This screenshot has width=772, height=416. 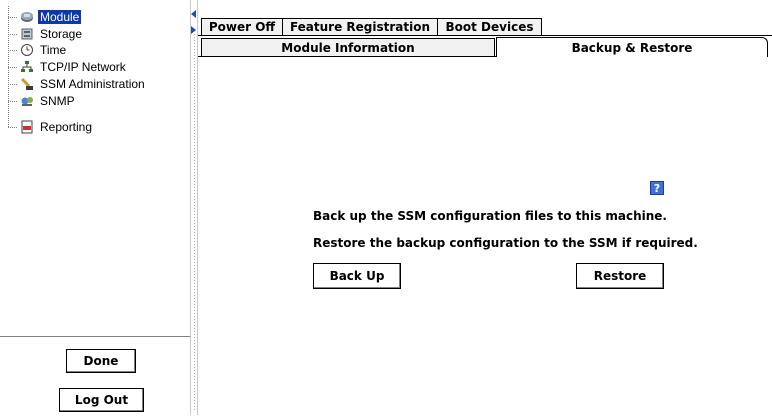 I want to click on network-icon, so click(x=27, y=67).